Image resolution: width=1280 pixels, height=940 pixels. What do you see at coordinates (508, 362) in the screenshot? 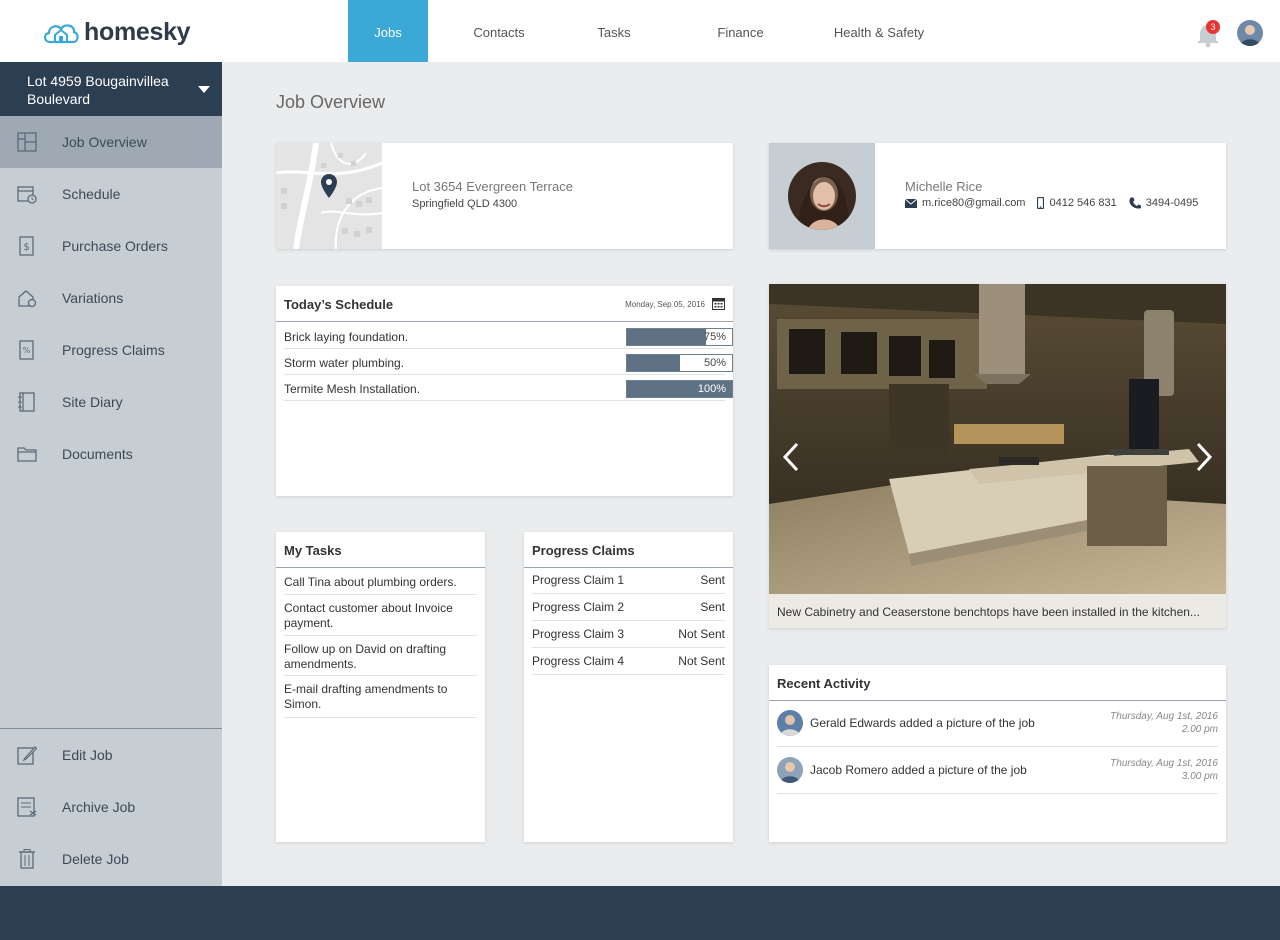
I see `schedule-row: Storm water plumbing. 50%` at bounding box center [508, 362].